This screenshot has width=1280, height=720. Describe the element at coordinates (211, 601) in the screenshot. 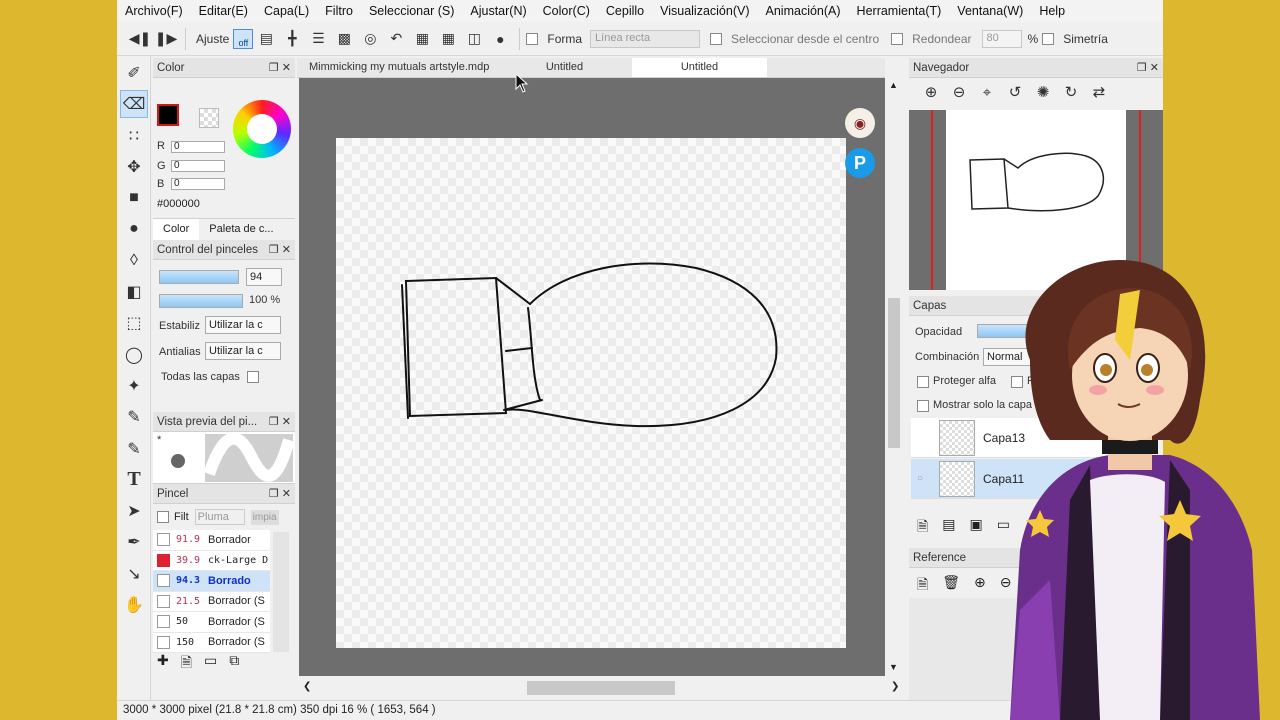

I see `list-item: 21.5 Borrador (S` at that location.